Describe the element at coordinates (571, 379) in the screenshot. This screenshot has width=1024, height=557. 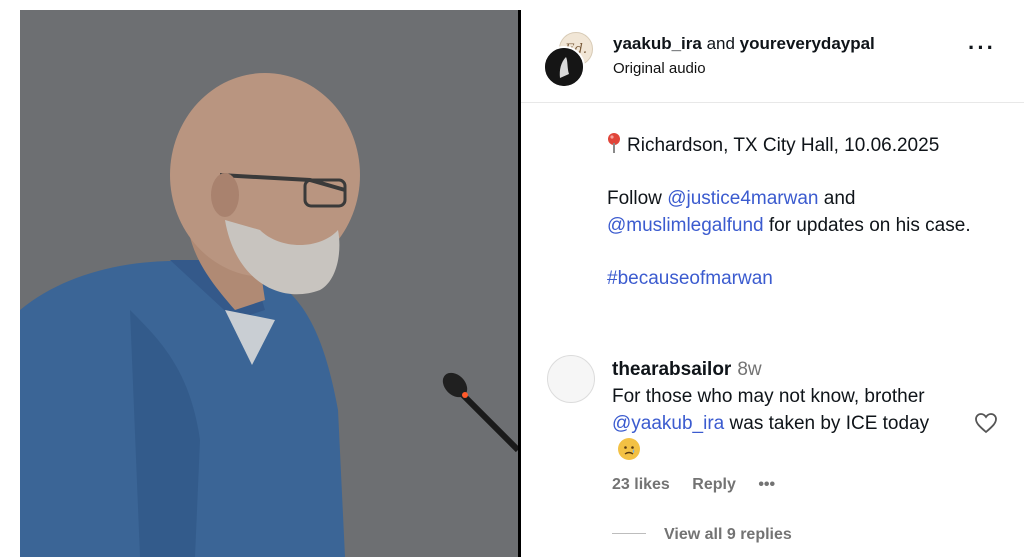
I see `commenter-avatar` at that location.